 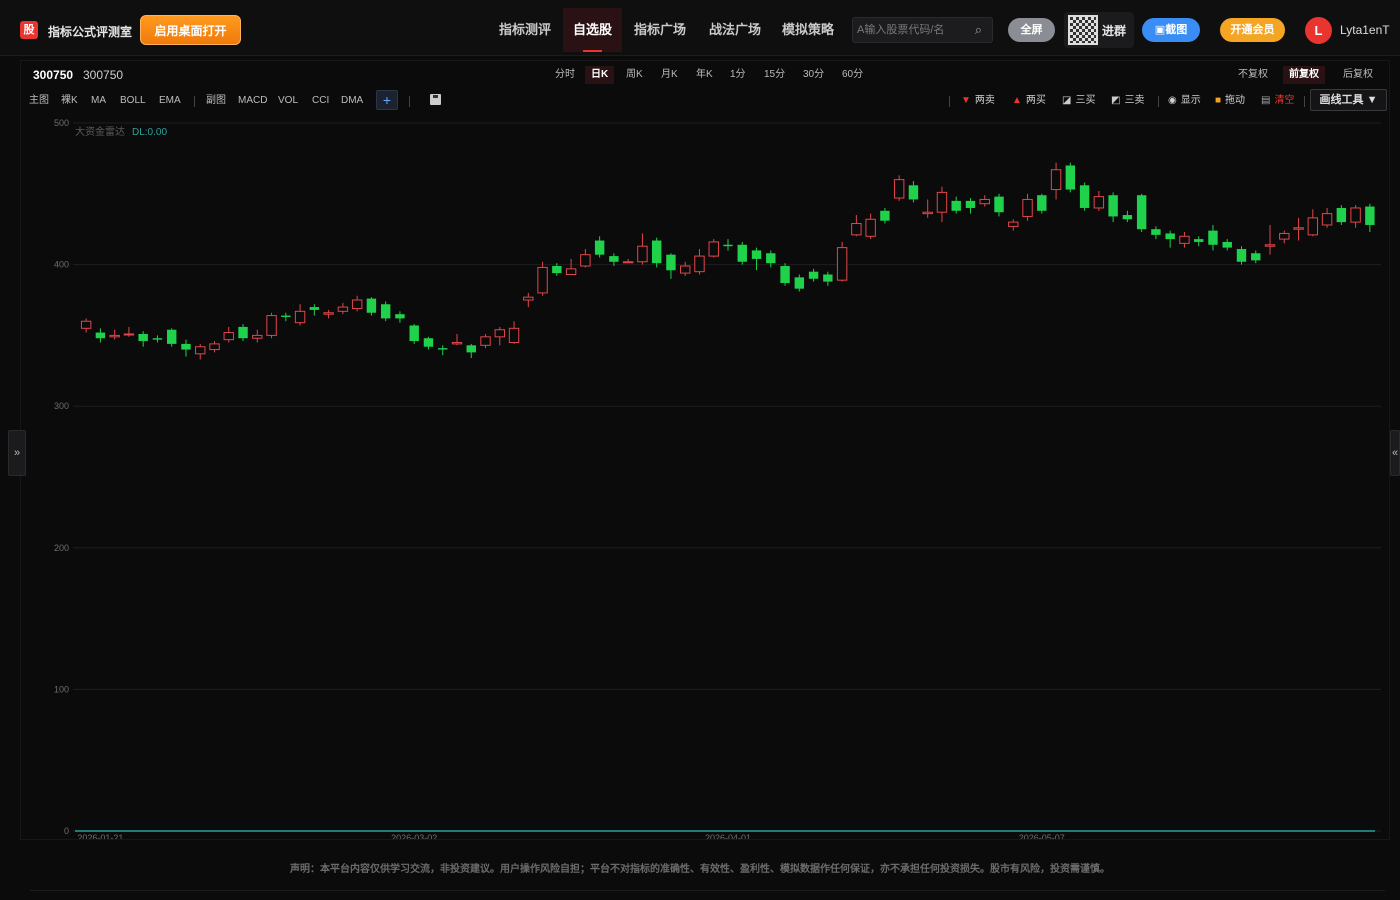 What do you see at coordinates (774, 75) in the screenshot?
I see `period-15min: 15分` at bounding box center [774, 75].